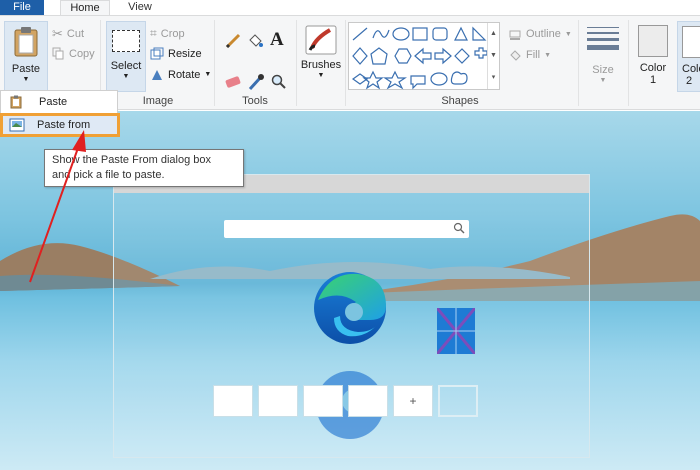  I want to click on search-input, so click(346, 229).